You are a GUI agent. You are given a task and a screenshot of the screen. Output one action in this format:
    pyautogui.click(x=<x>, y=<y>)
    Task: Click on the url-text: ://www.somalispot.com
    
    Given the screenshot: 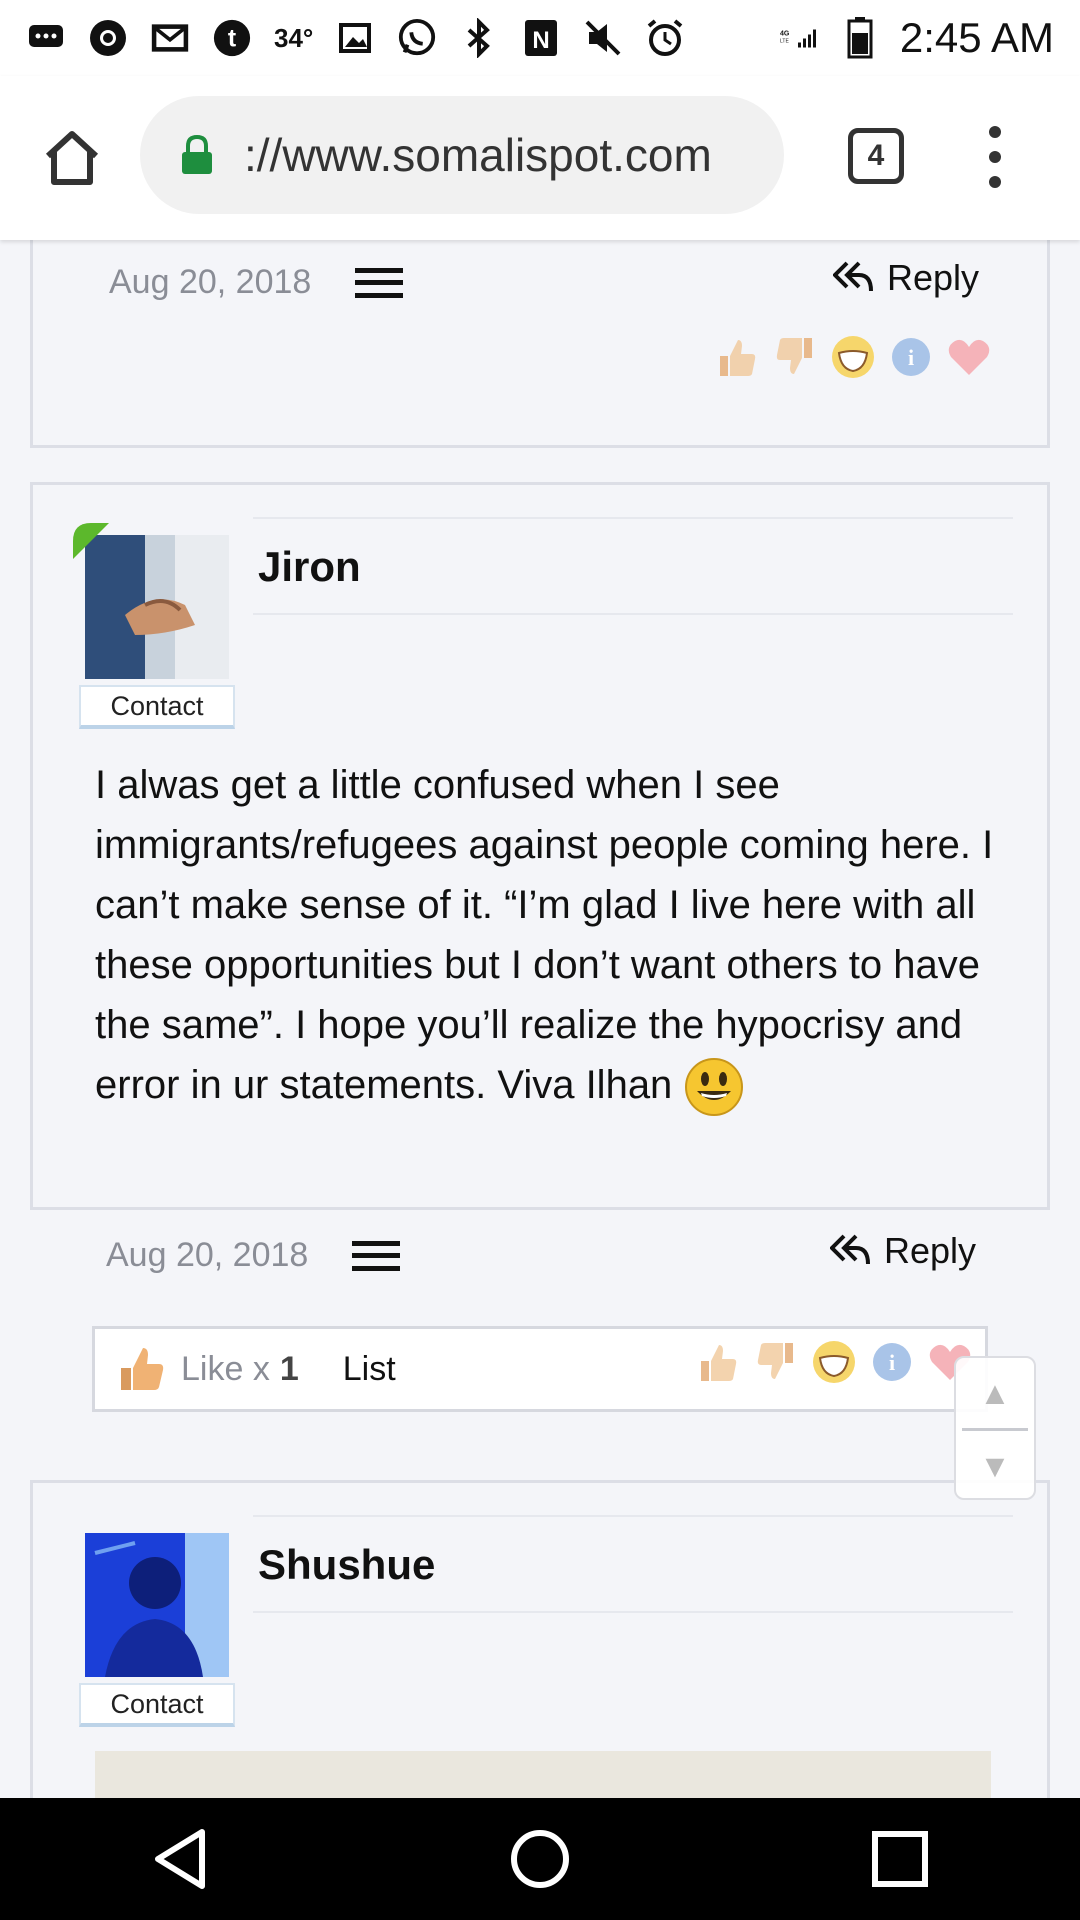 What is the action you would take?
    pyautogui.click(x=504, y=155)
    